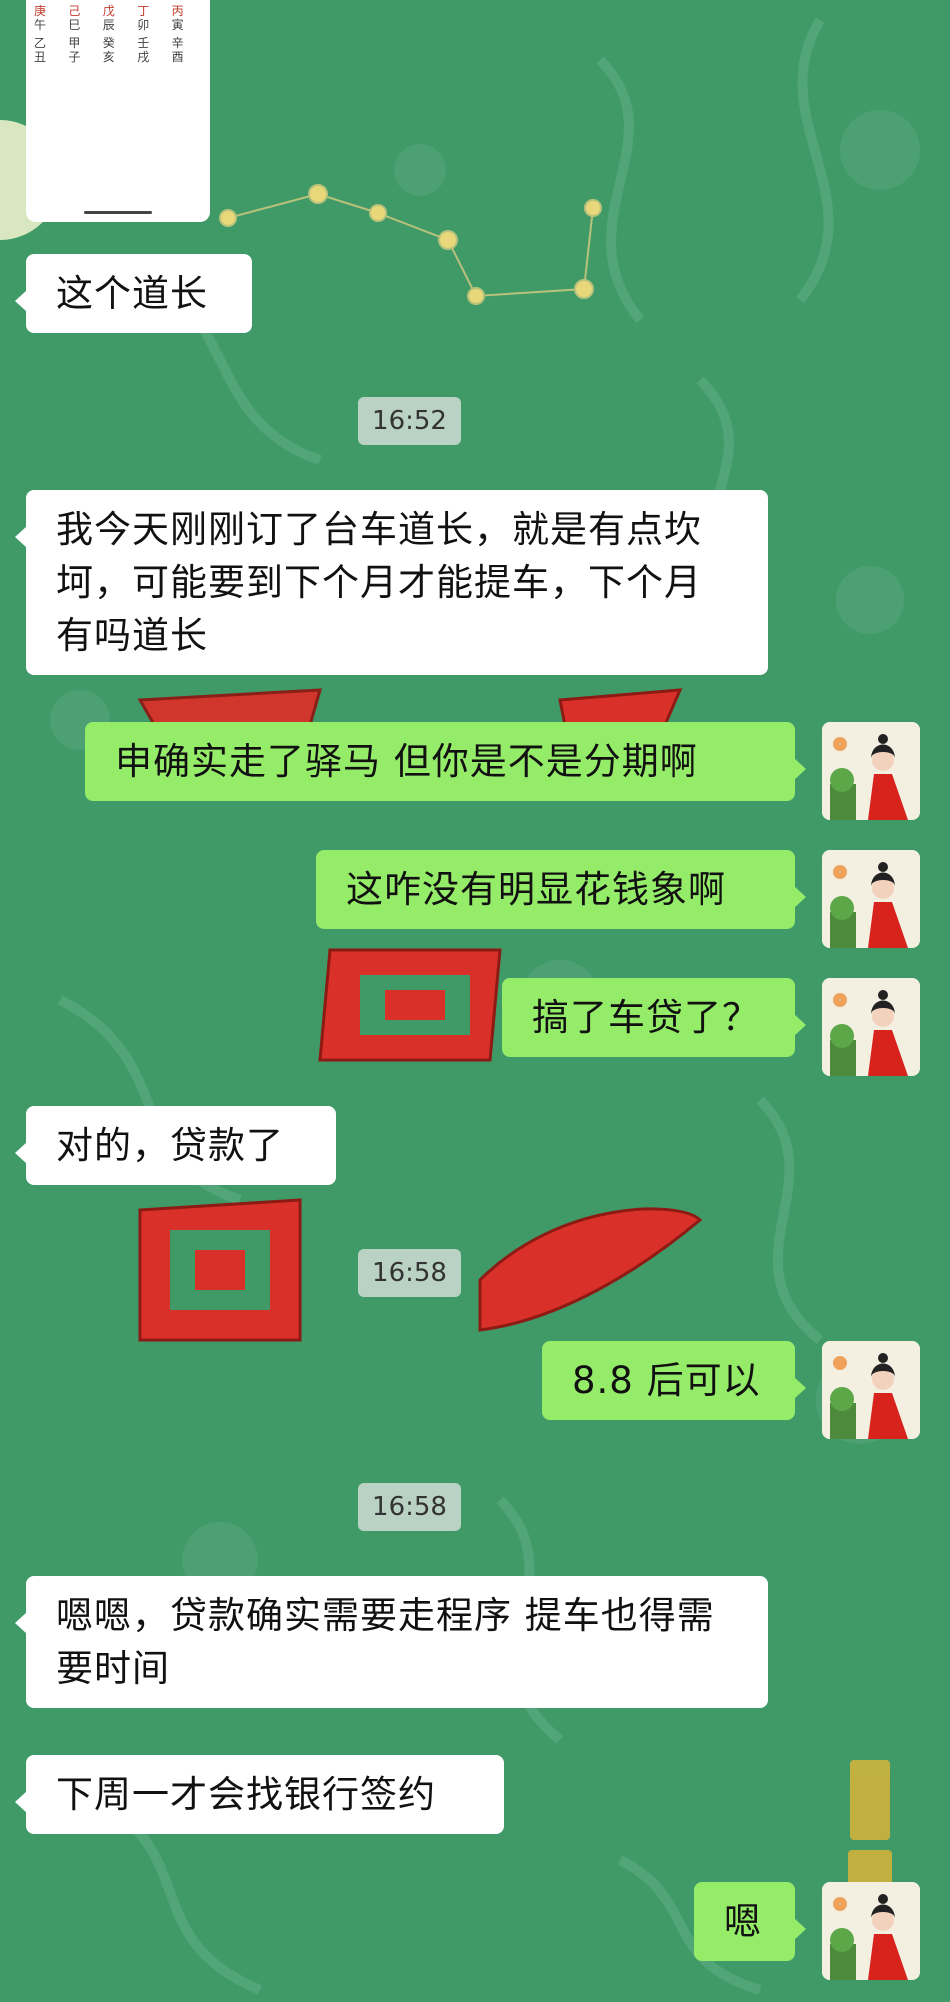 The image size is (950, 2002). Describe the element at coordinates (108, 25) in the screenshot. I see `thumb-char: 辰` at that location.